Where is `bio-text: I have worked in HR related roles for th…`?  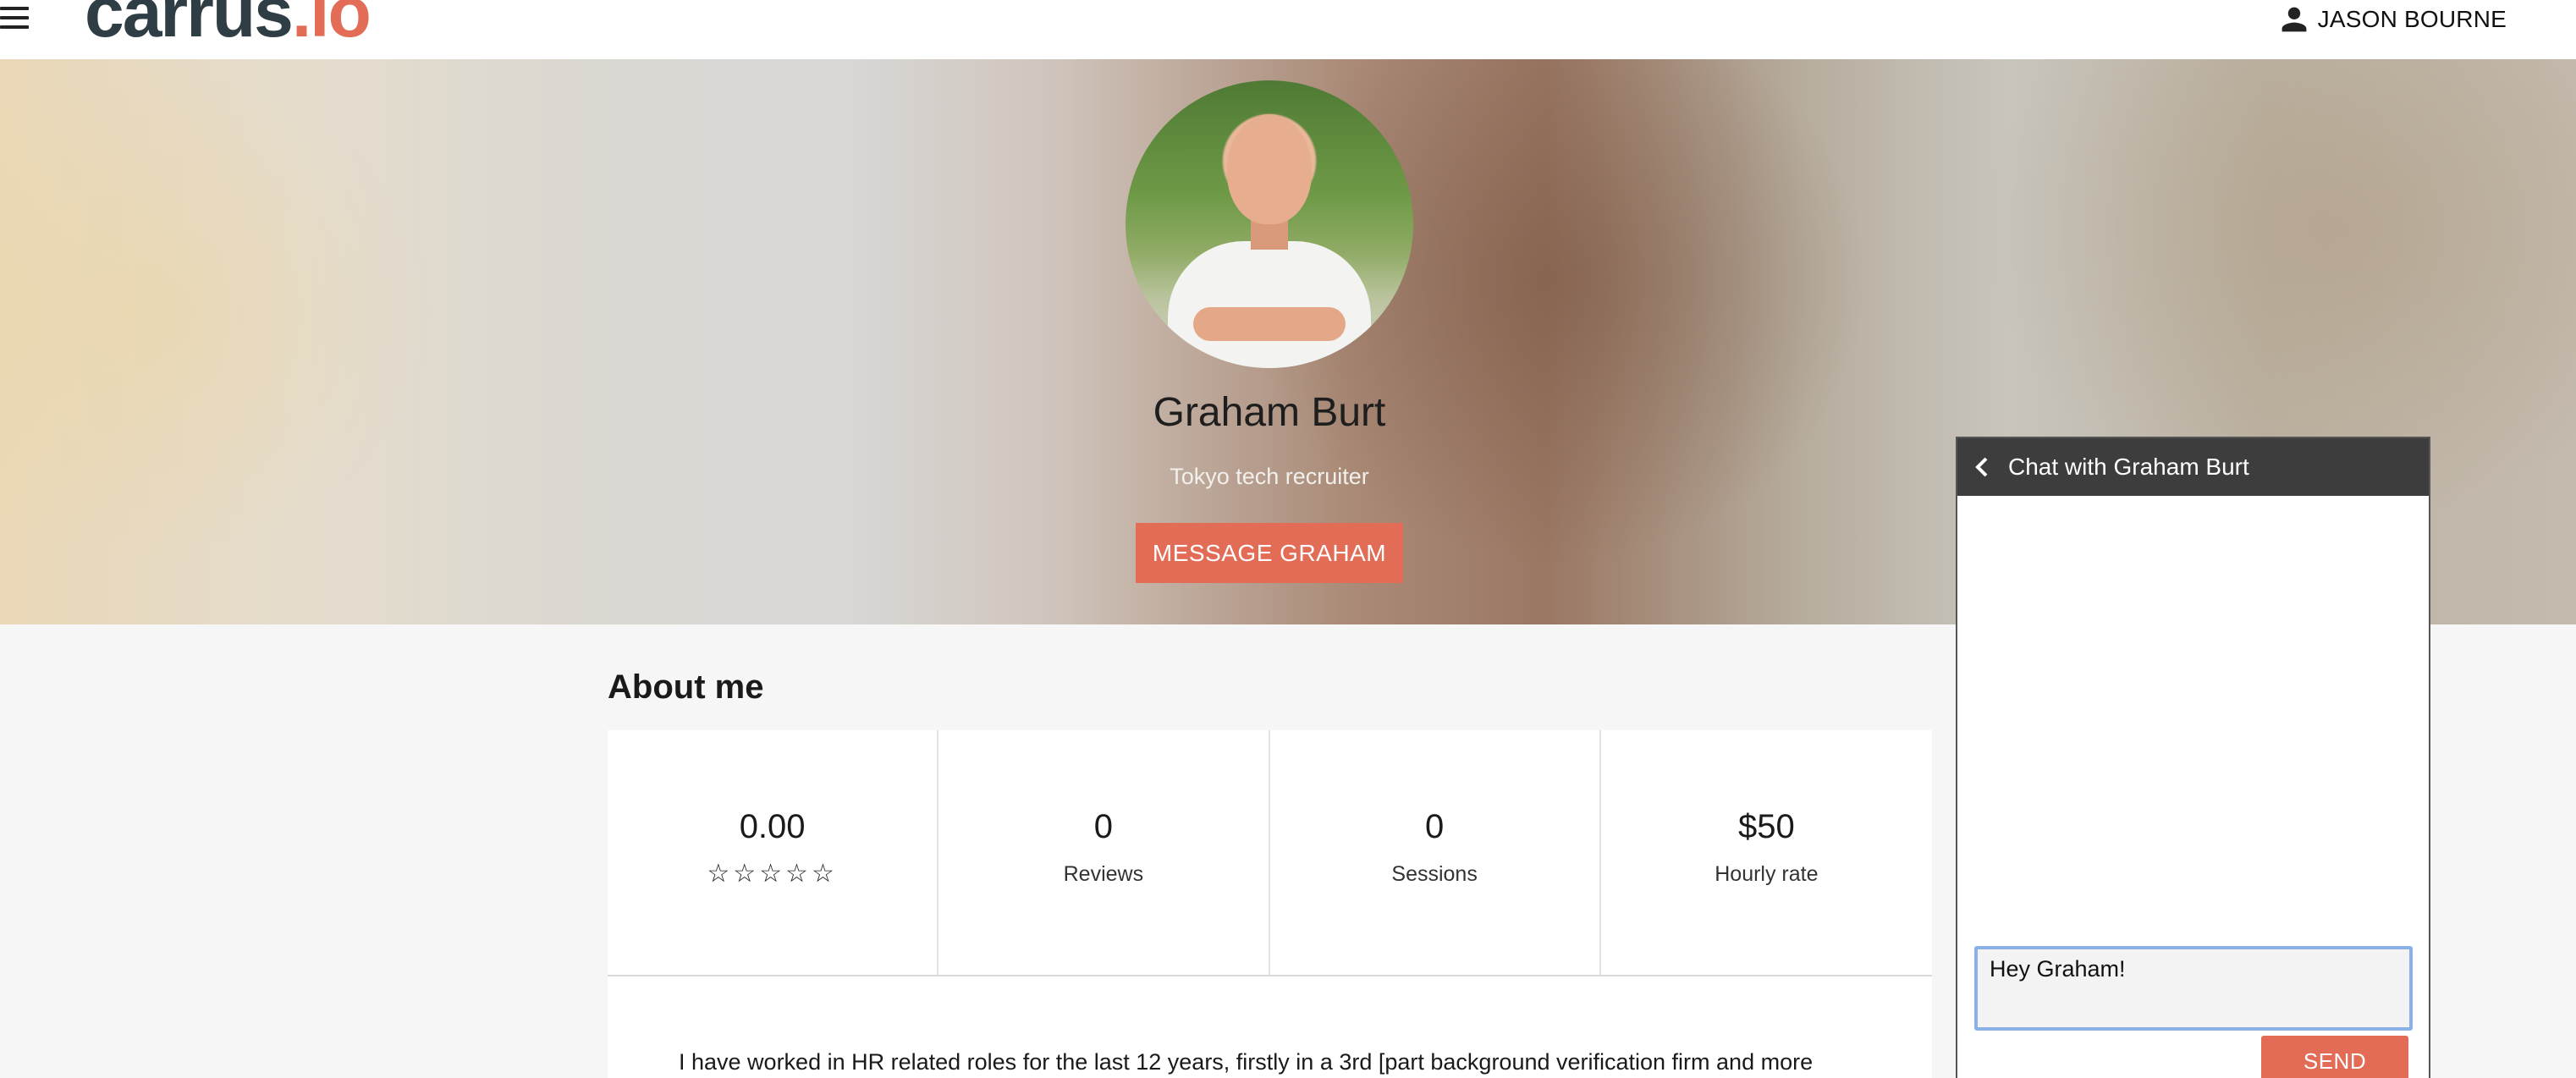
bio-text: I have worked in HR related roles for th… is located at coordinates (1246, 1062).